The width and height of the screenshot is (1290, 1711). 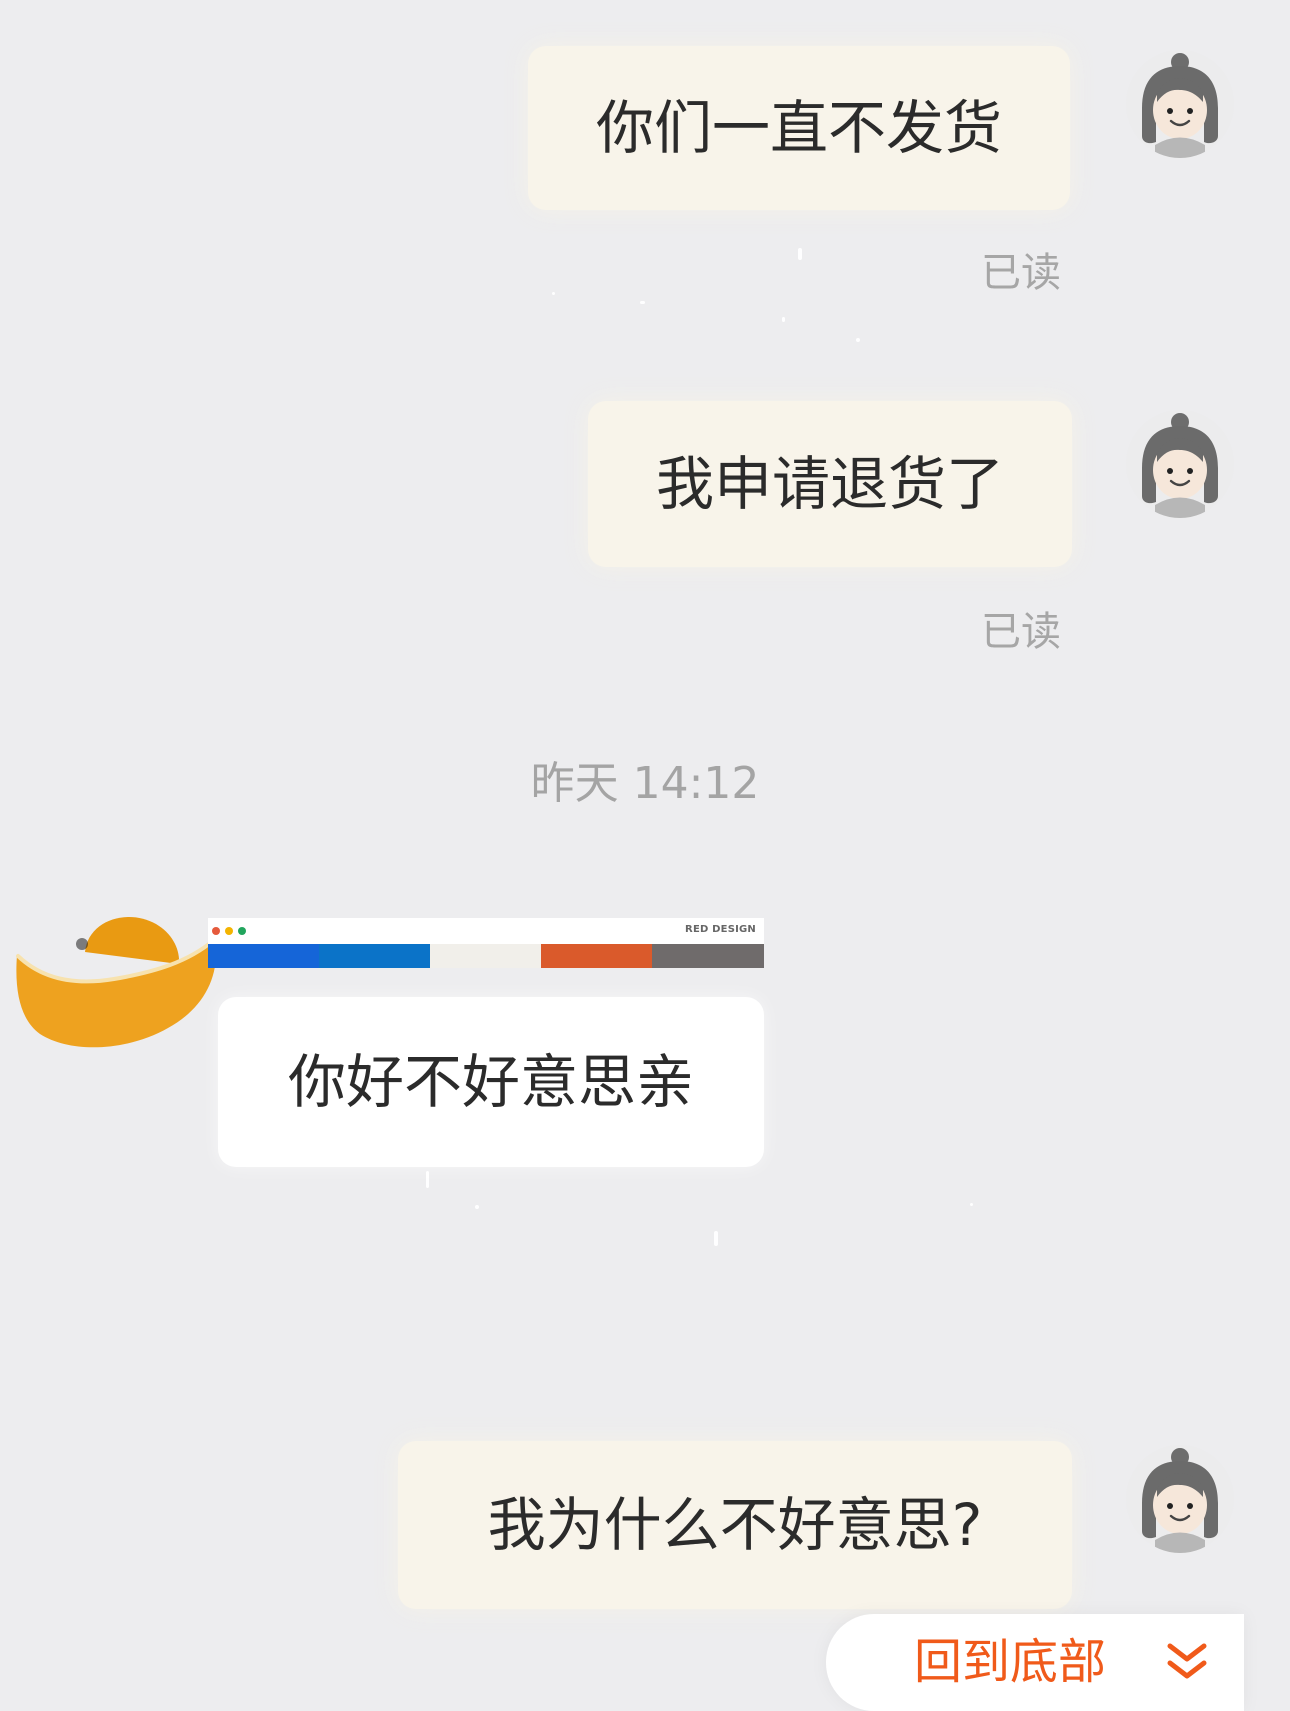 I want to click on return-to-bottom-button: 回到底部, so click(x=1035, y=1662).